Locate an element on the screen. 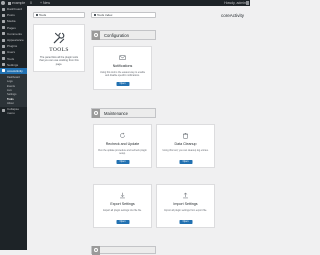 The image size is (320, 255). tools-card-title: TOOLS is located at coordinates (59, 50).